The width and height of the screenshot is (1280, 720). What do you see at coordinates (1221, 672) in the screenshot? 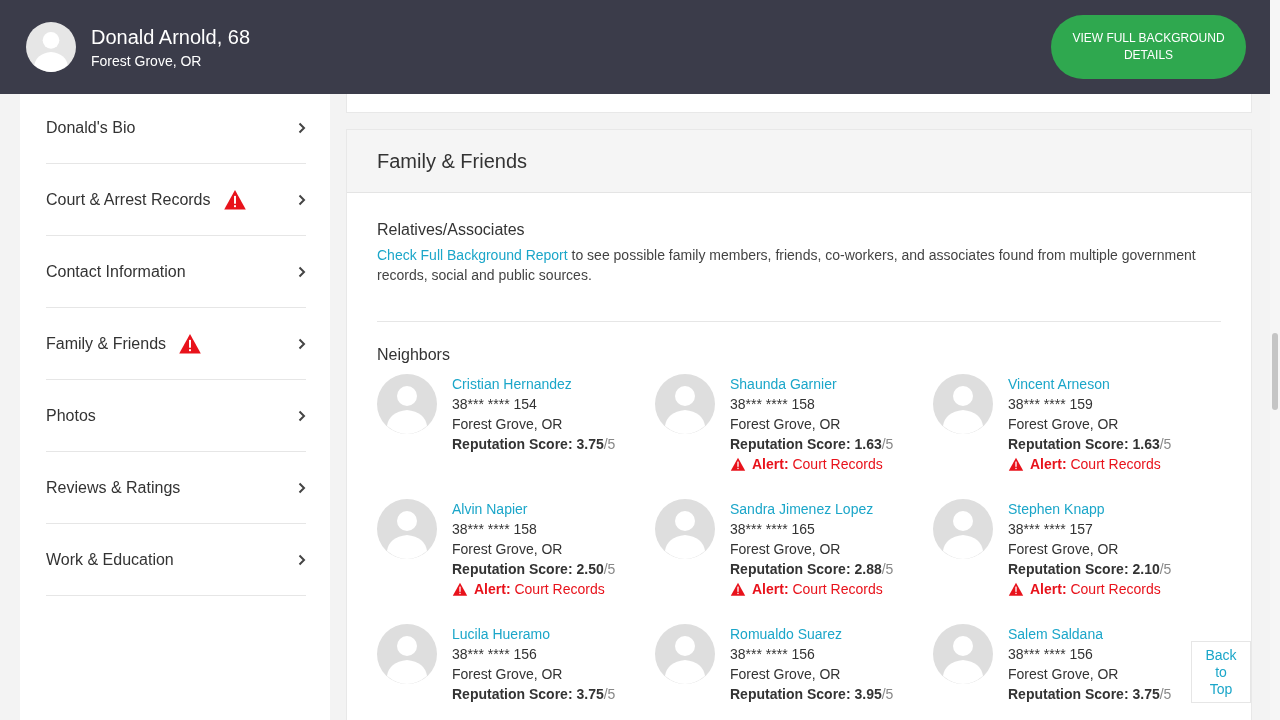
I see `back-to-top-button: Back to Top` at bounding box center [1221, 672].